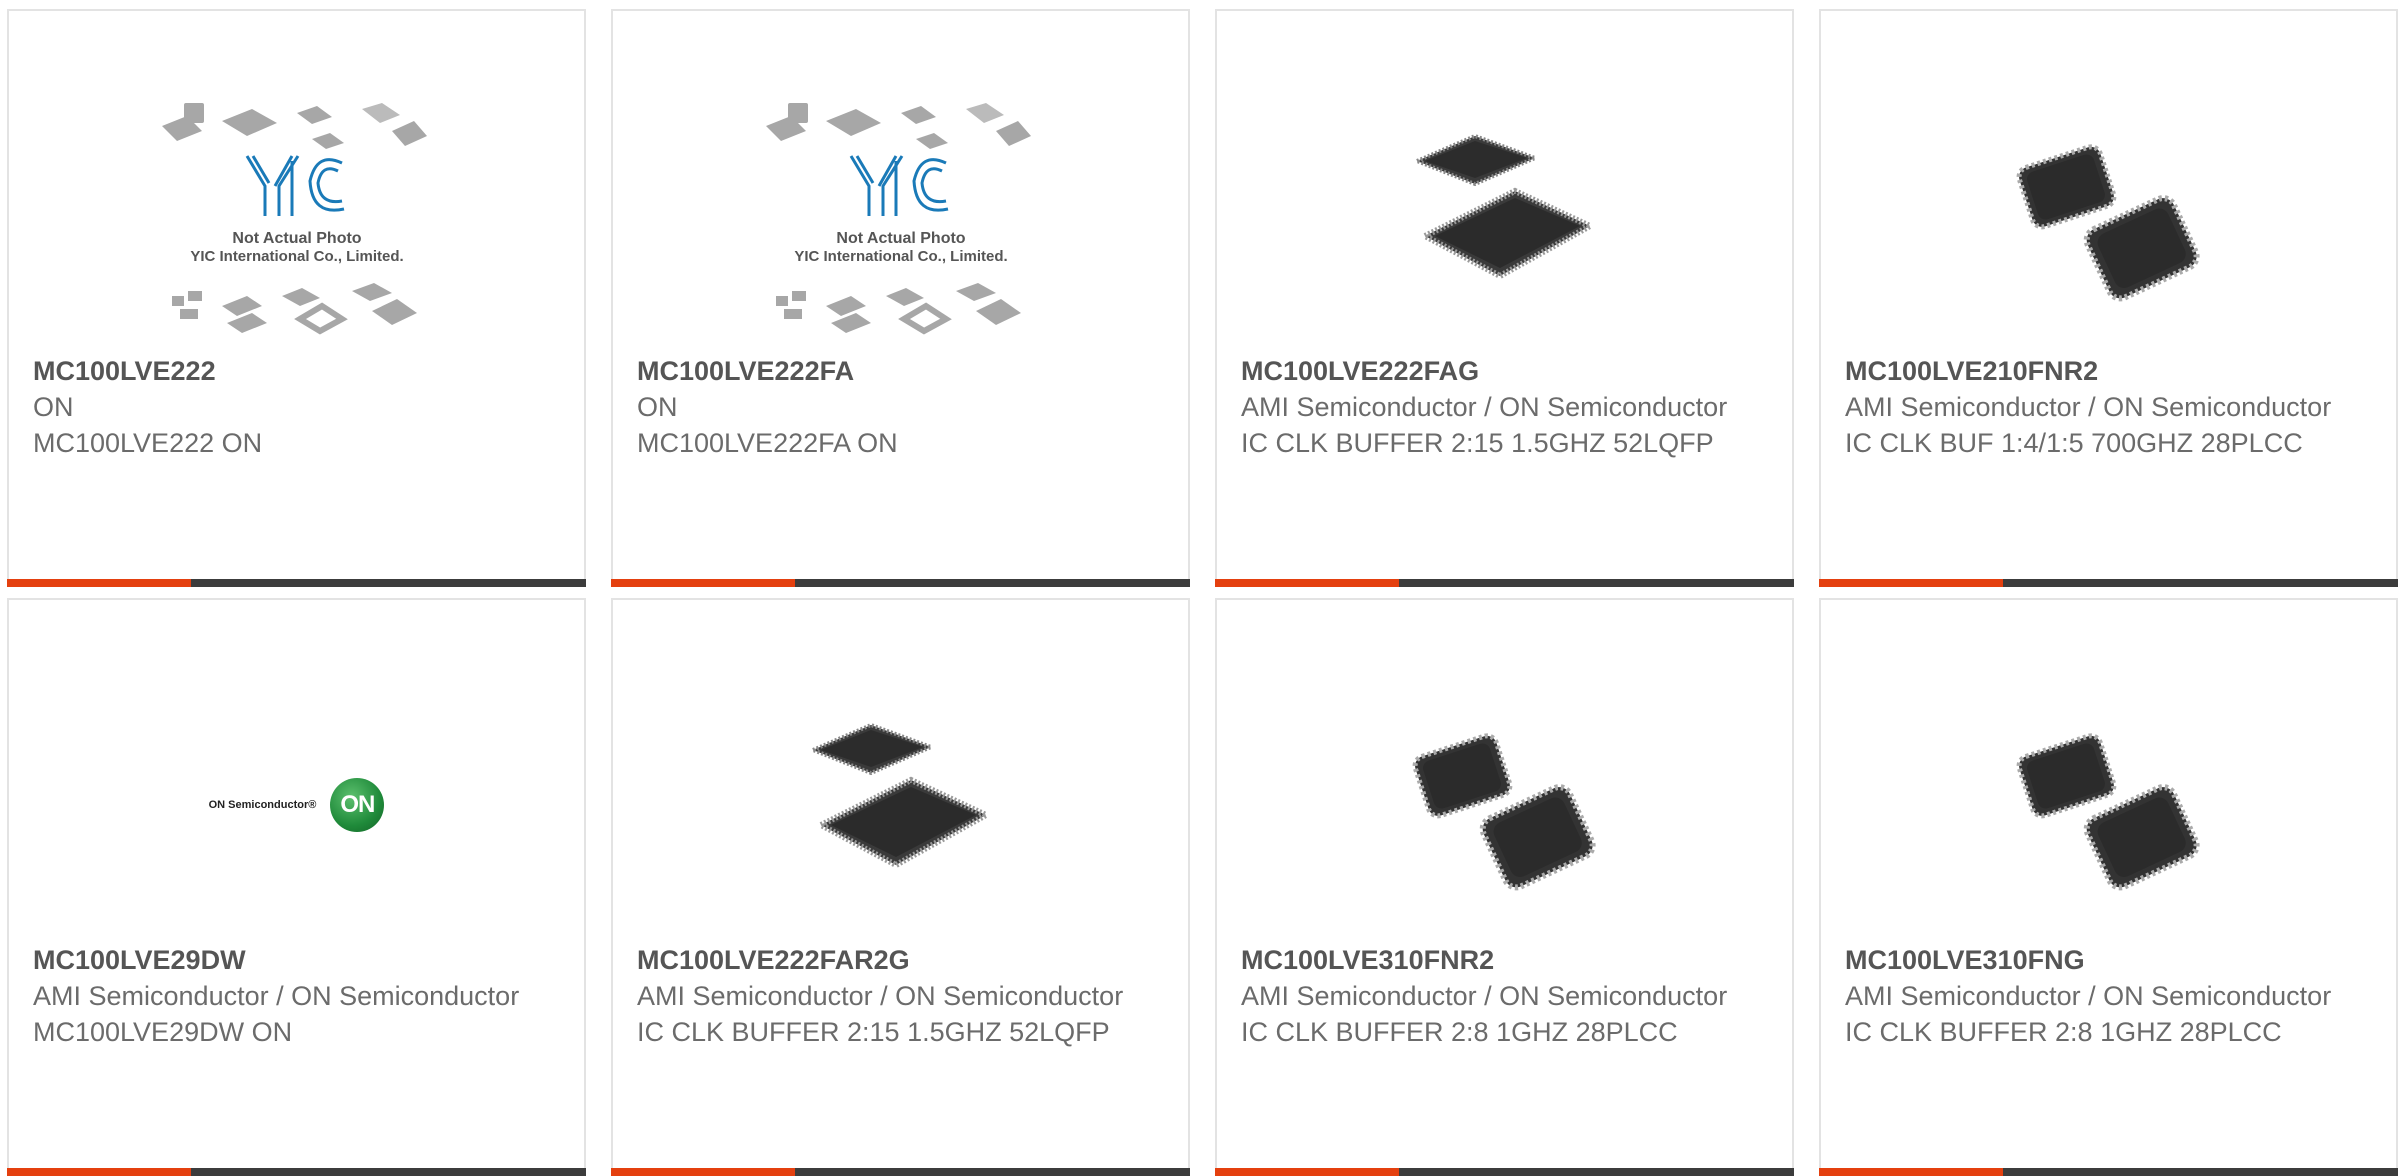 This screenshot has height=1176, width=2400. What do you see at coordinates (2074, 443) in the screenshot?
I see `description: IC CLK BUF 1:4/1:5 700GHZ 28PLCC` at bounding box center [2074, 443].